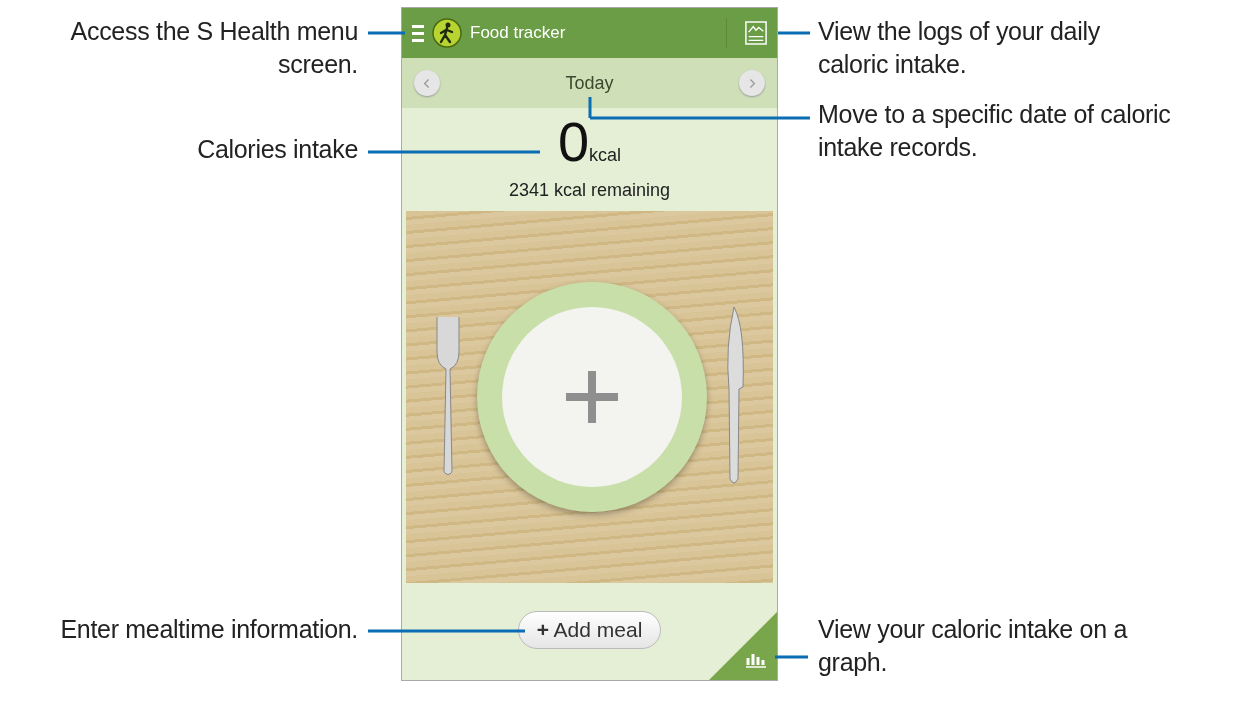 The width and height of the screenshot is (1235, 705). I want to click on walker-logo-icon, so click(447, 33).